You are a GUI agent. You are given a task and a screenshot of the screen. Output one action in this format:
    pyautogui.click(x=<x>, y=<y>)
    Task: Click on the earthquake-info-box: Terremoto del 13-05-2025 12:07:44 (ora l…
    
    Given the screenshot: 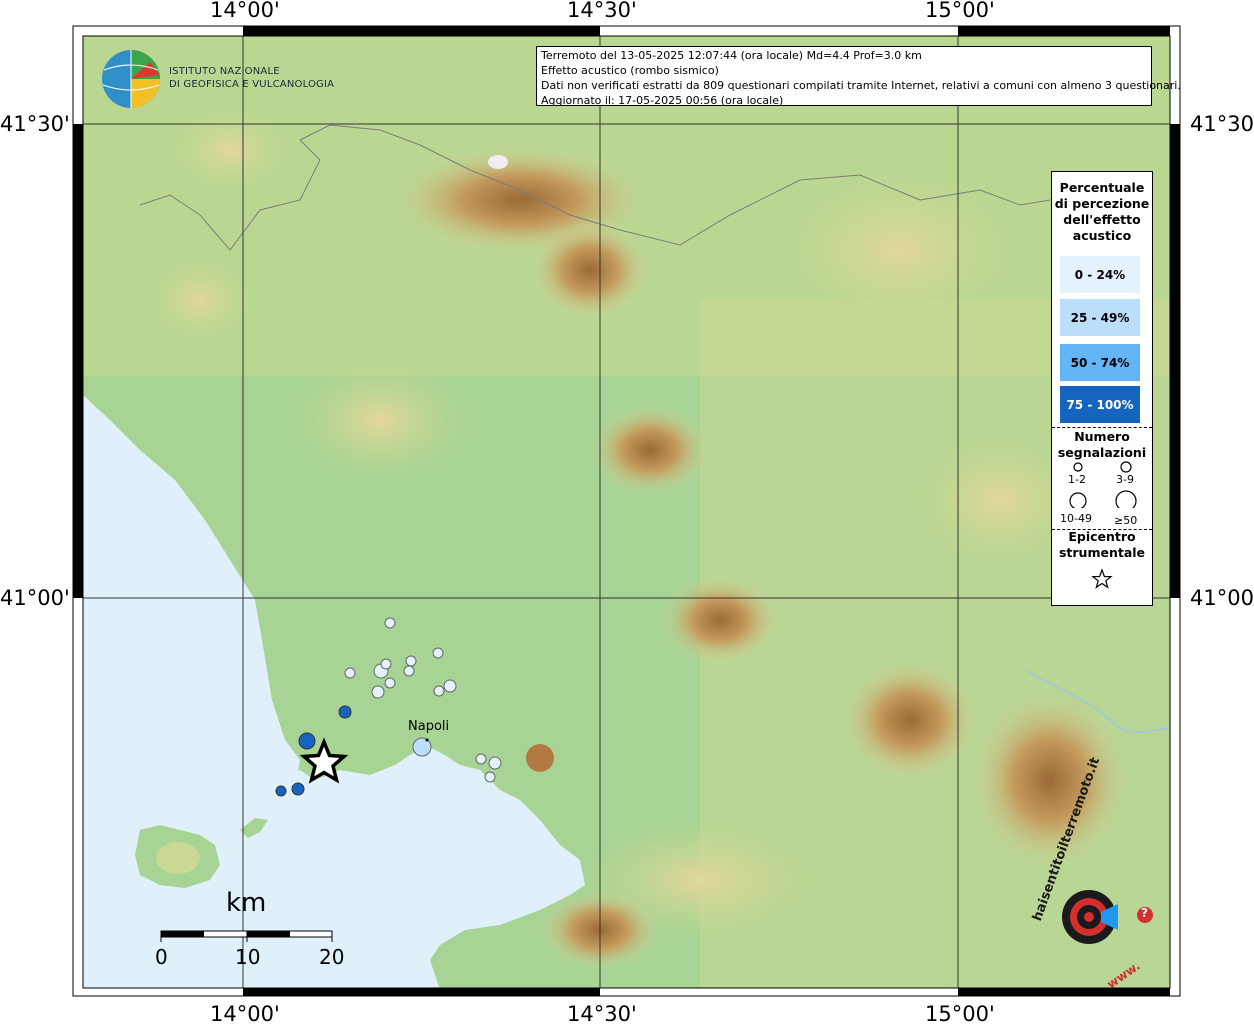 What is the action you would take?
    pyautogui.click(x=858, y=76)
    